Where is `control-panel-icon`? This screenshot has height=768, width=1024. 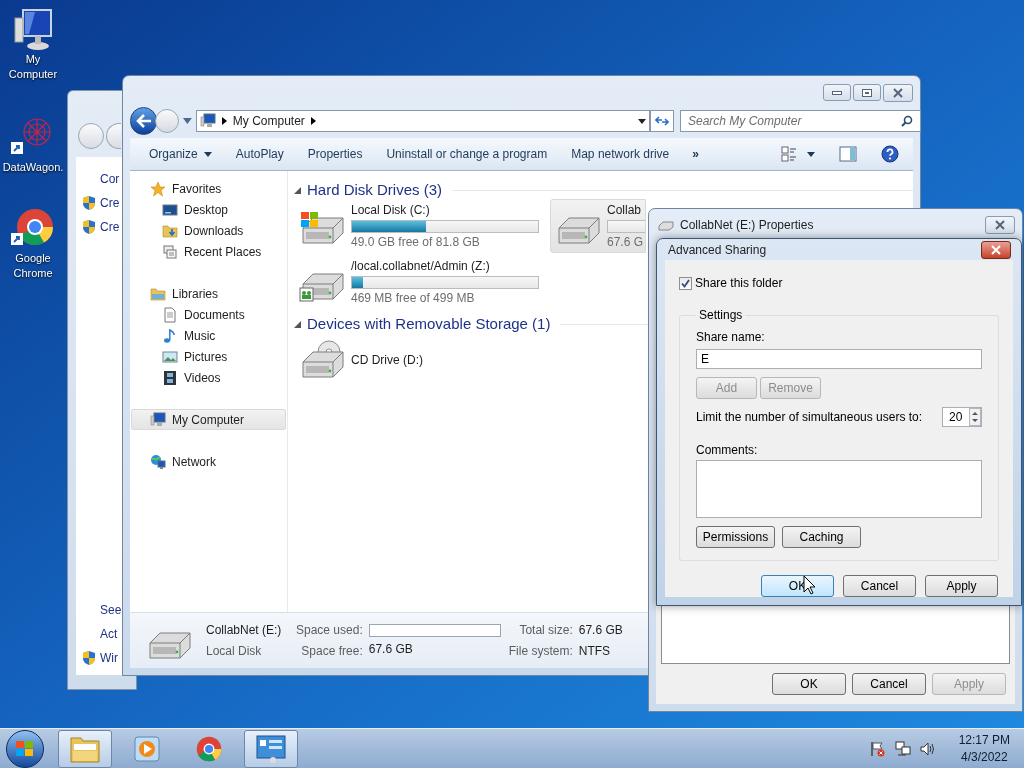 control-panel-icon is located at coordinates (271, 748).